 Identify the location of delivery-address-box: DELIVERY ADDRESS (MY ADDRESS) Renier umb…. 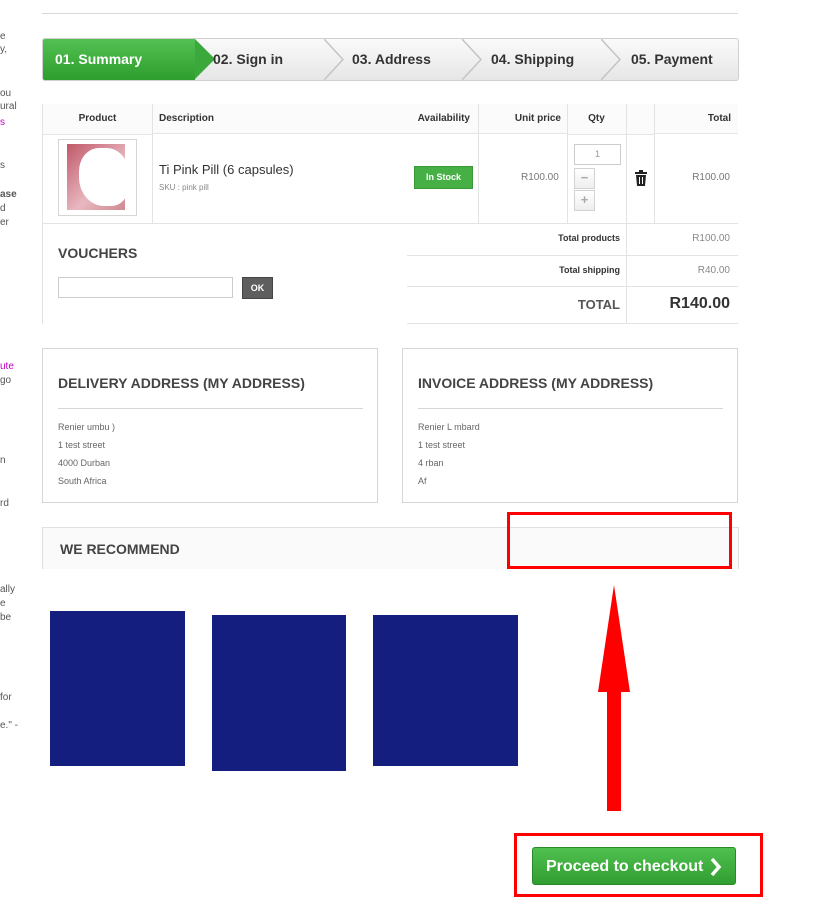
(210, 425).